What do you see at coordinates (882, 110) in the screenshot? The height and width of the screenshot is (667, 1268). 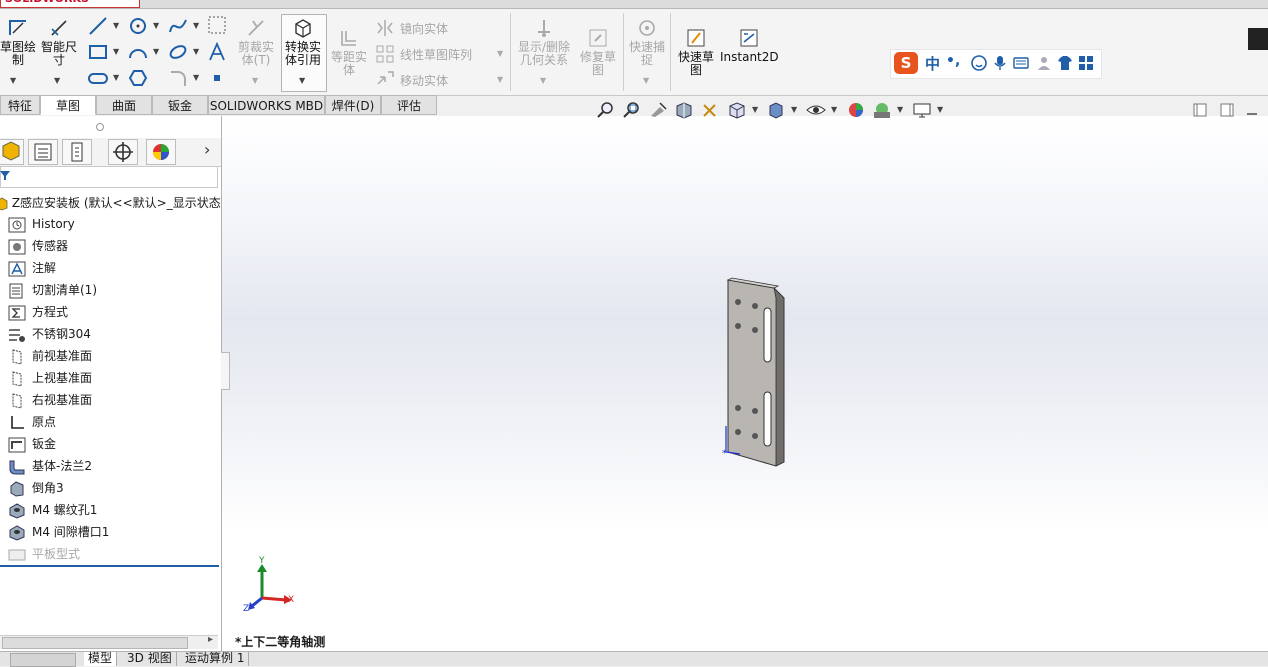 I see `apply-scene-icon` at bounding box center [882, 110].